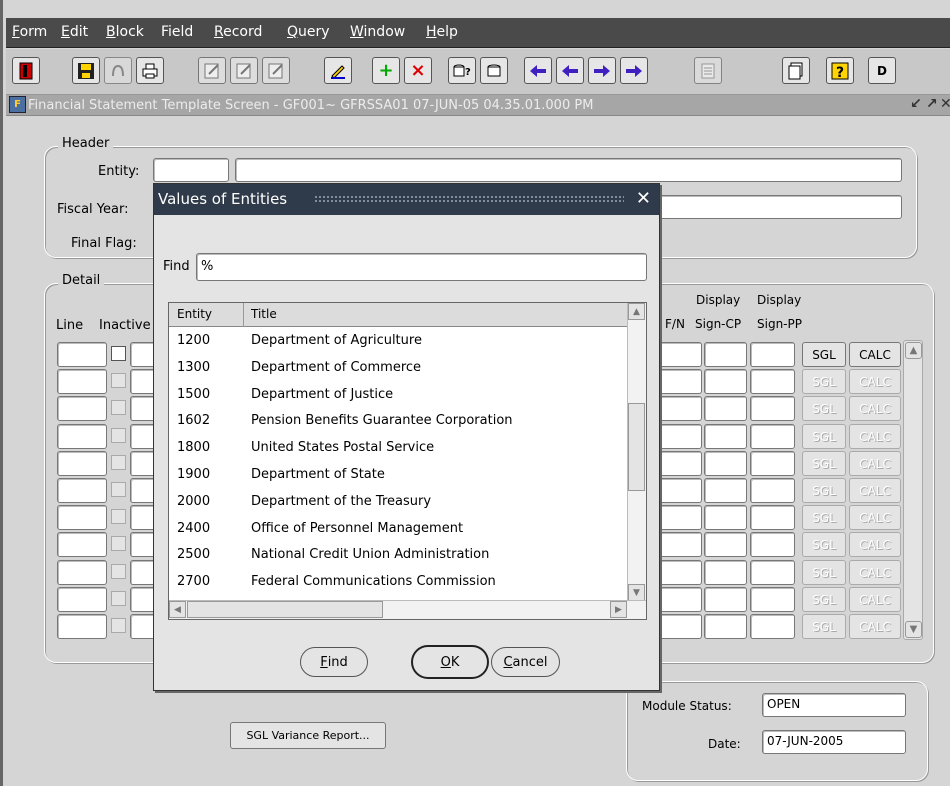  What do you see at coordinates (308, 32) in the screenshot?
I see `menu-query: Query` at bounding box center [308, 32].